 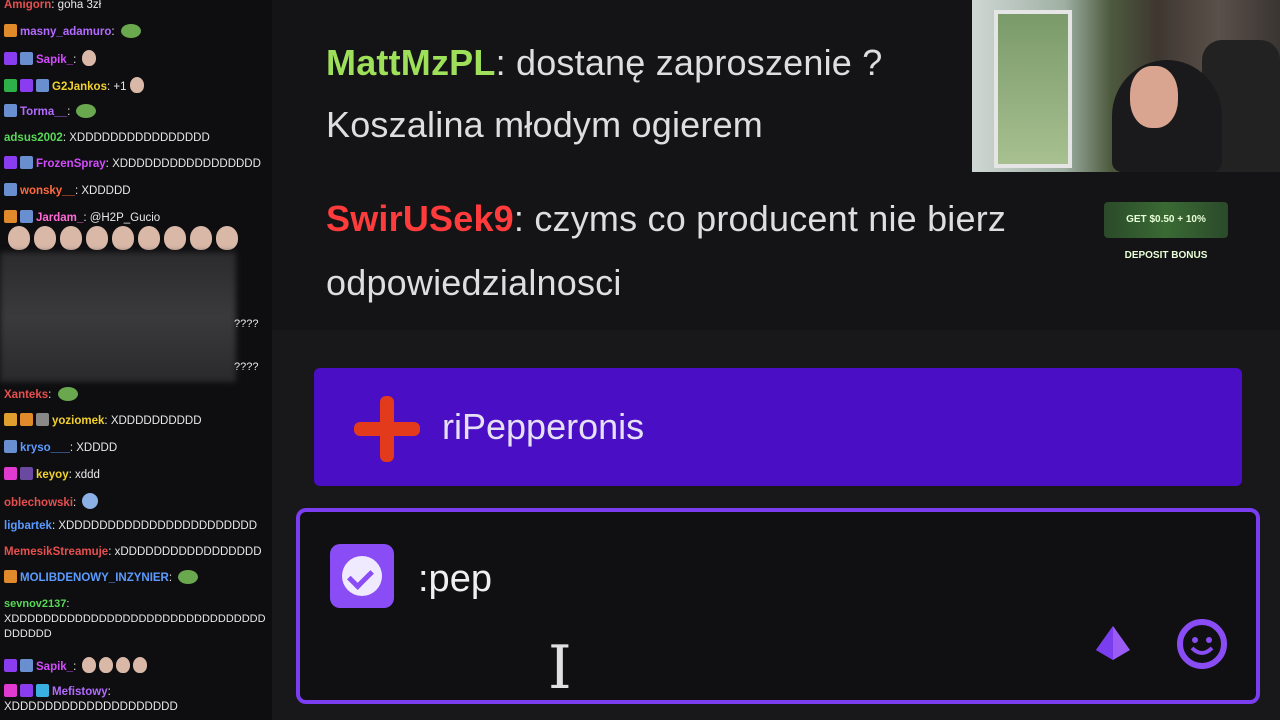 I want to click on chat-username: kryso___, so click(x=45, y=448).